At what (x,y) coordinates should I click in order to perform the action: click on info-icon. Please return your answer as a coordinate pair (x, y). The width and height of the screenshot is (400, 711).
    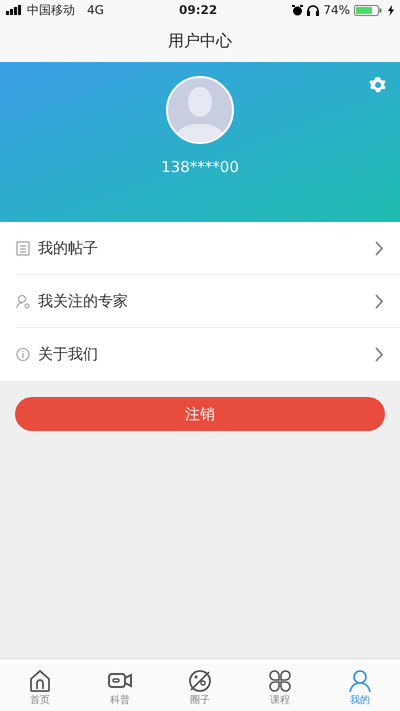
    Looking at the image, I should click on (23, 354).